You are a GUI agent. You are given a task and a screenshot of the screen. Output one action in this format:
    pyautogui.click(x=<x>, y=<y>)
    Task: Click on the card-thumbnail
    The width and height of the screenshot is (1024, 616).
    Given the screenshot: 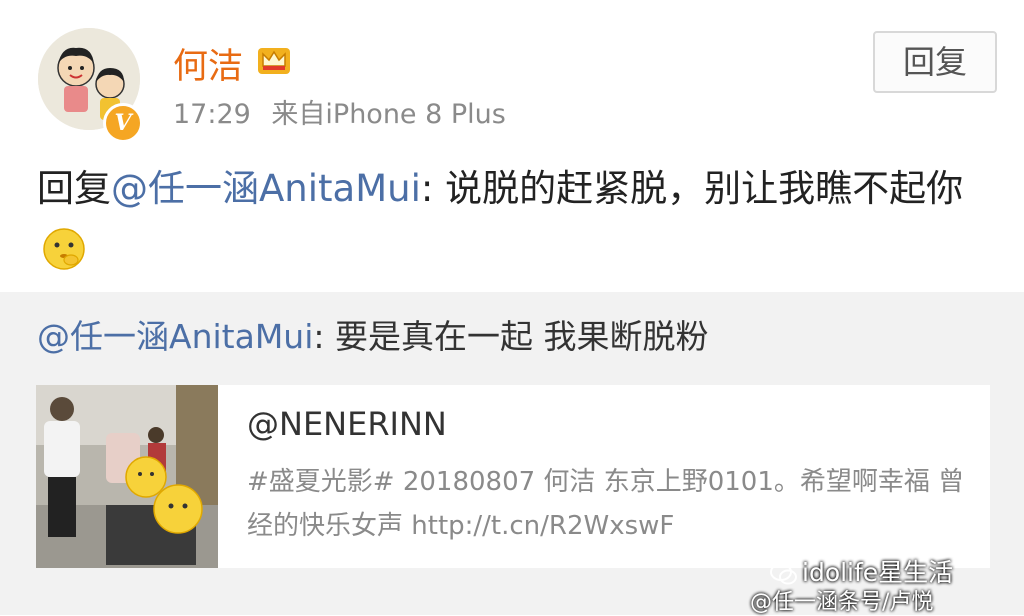 What is the action you would take?
    pyautogui.click(x=127, y=476)
    